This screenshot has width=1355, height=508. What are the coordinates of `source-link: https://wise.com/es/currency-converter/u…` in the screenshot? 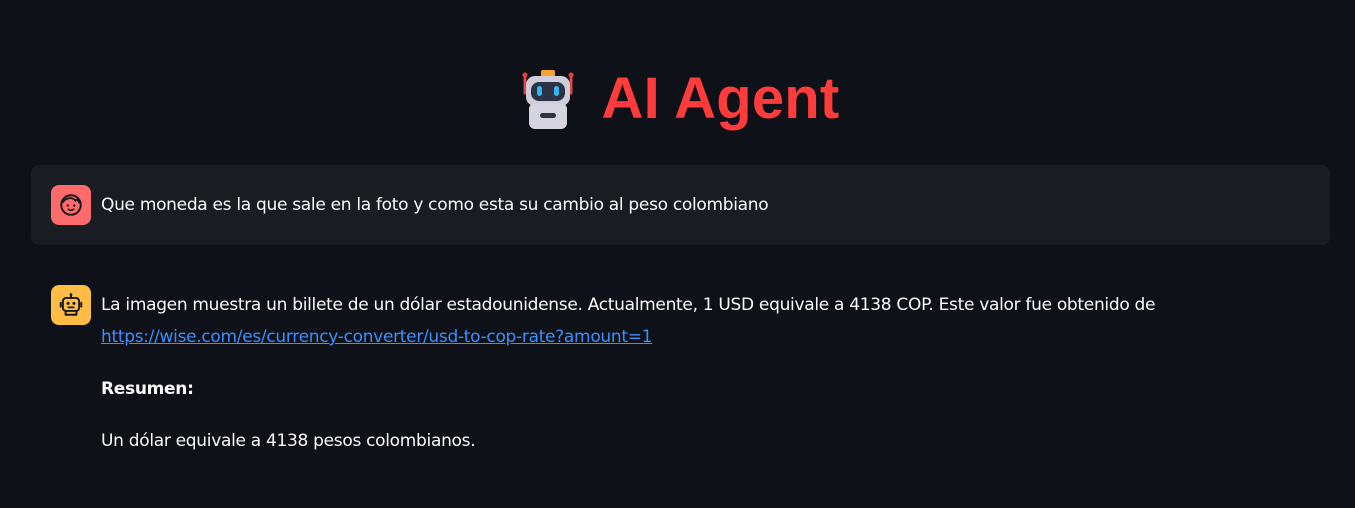 It's located at (377, 337).